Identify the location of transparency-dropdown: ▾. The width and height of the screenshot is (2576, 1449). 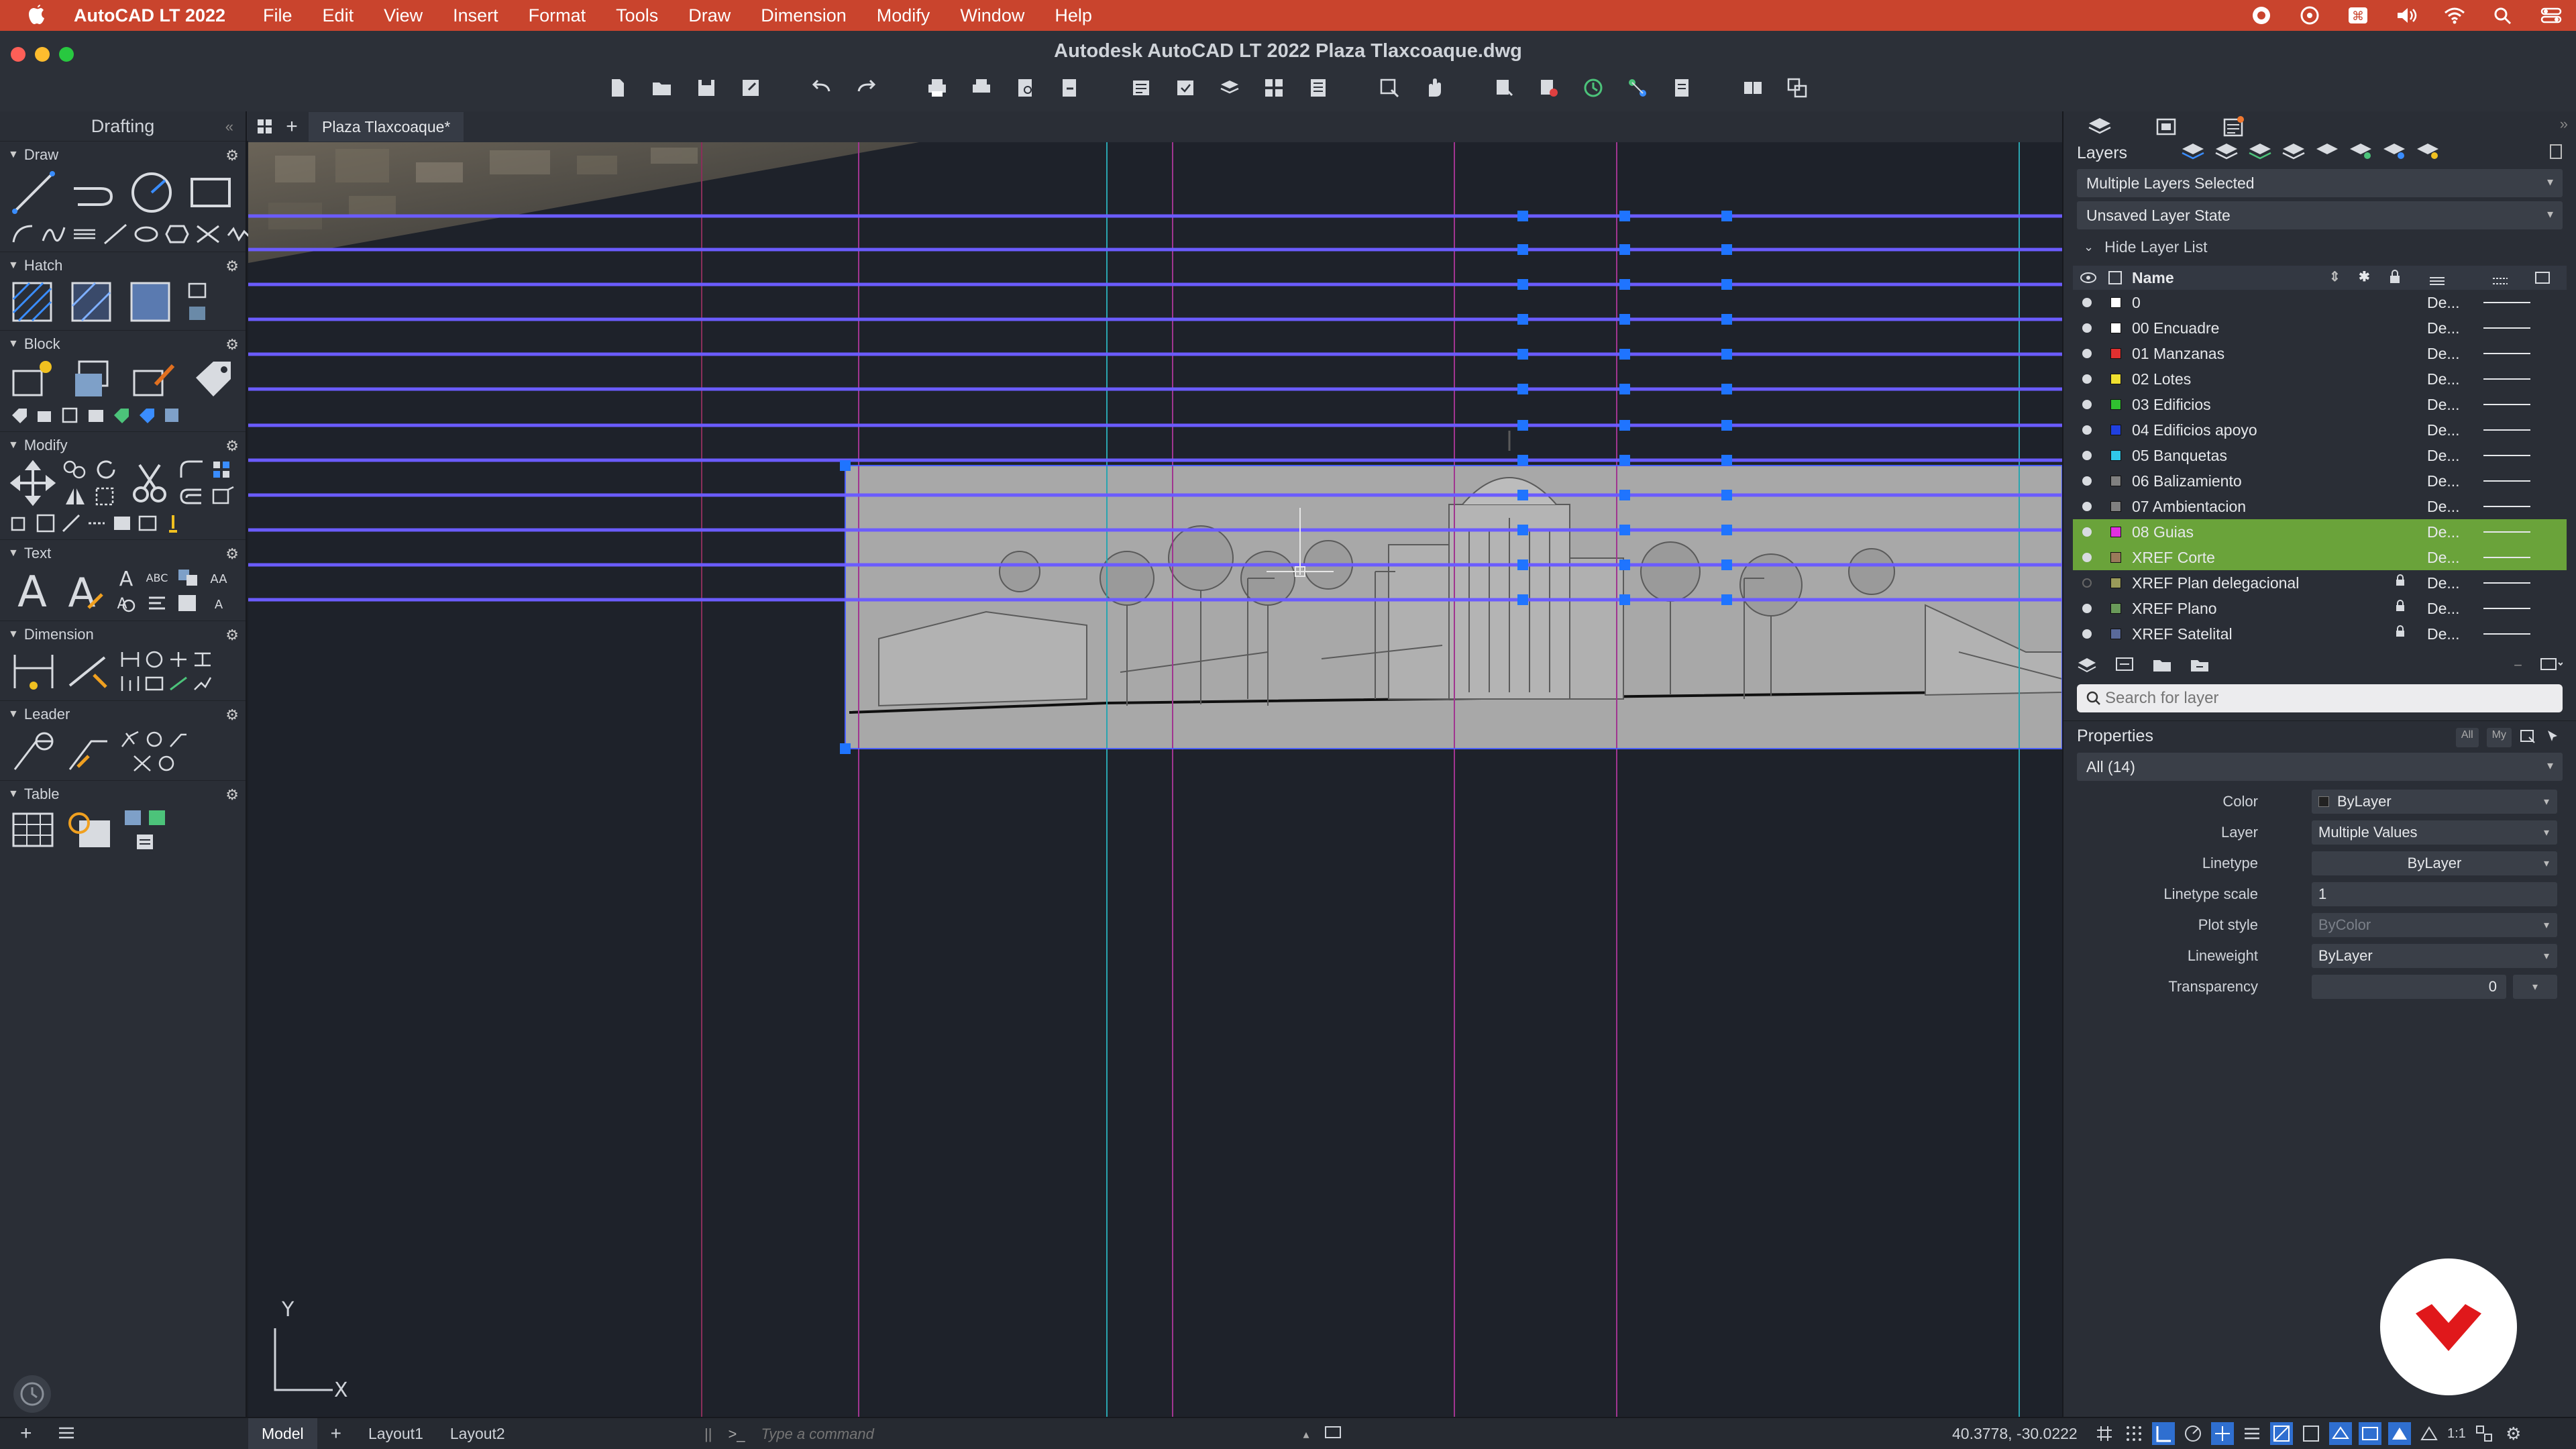
(2535, 987).